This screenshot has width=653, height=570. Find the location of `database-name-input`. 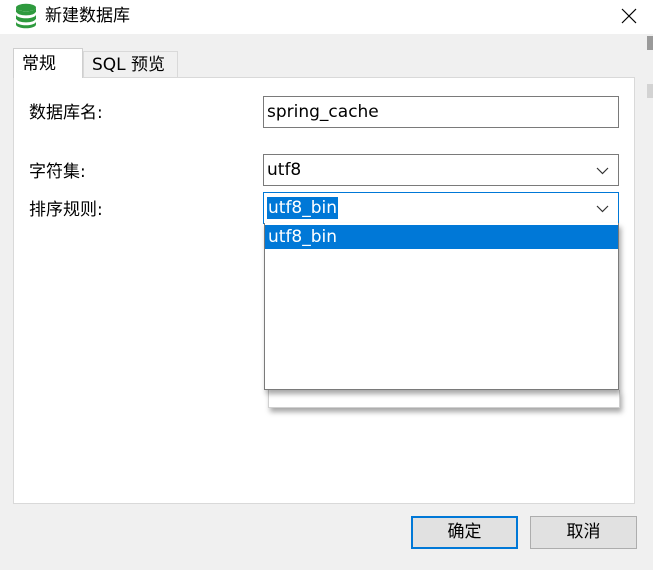

database-name-input is located at coordinates (441, 112).